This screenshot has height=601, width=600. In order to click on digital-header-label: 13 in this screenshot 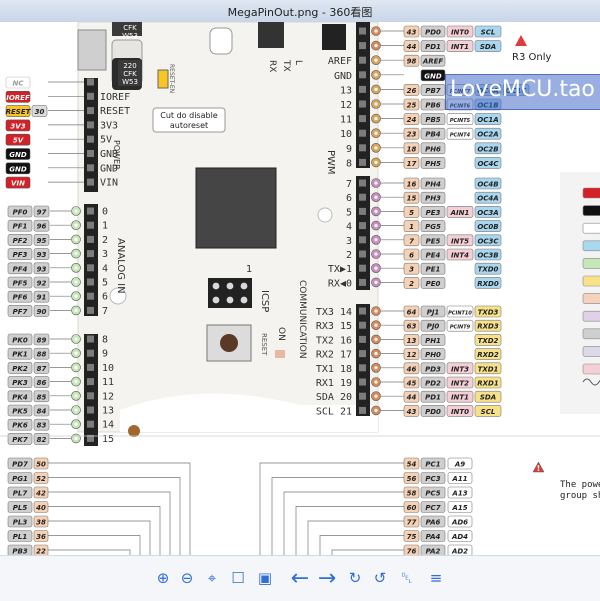, I will do `click(346, 90)`.